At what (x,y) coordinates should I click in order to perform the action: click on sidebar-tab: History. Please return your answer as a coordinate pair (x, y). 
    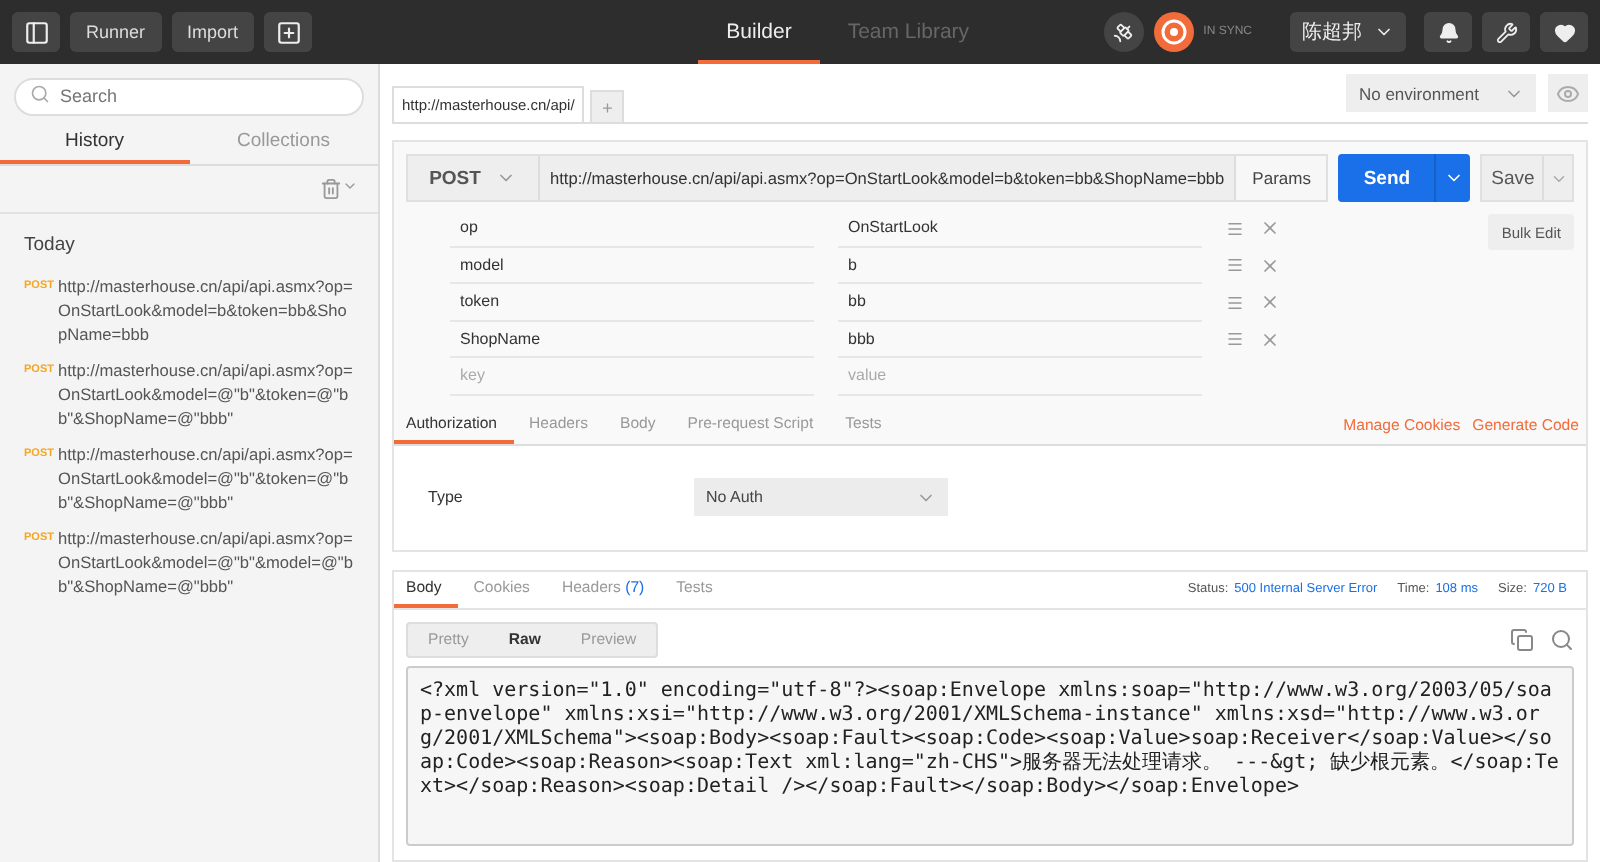
    Looking at the image, I should click on (94, 143).